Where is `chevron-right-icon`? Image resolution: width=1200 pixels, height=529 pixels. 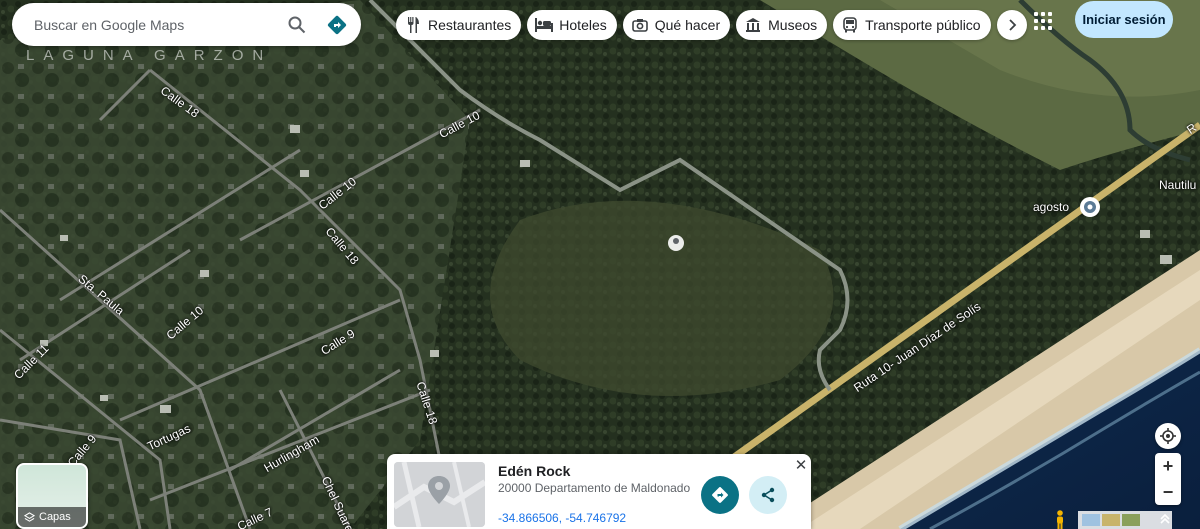
chevron-right-icon is located at coordinates (1012, 25).